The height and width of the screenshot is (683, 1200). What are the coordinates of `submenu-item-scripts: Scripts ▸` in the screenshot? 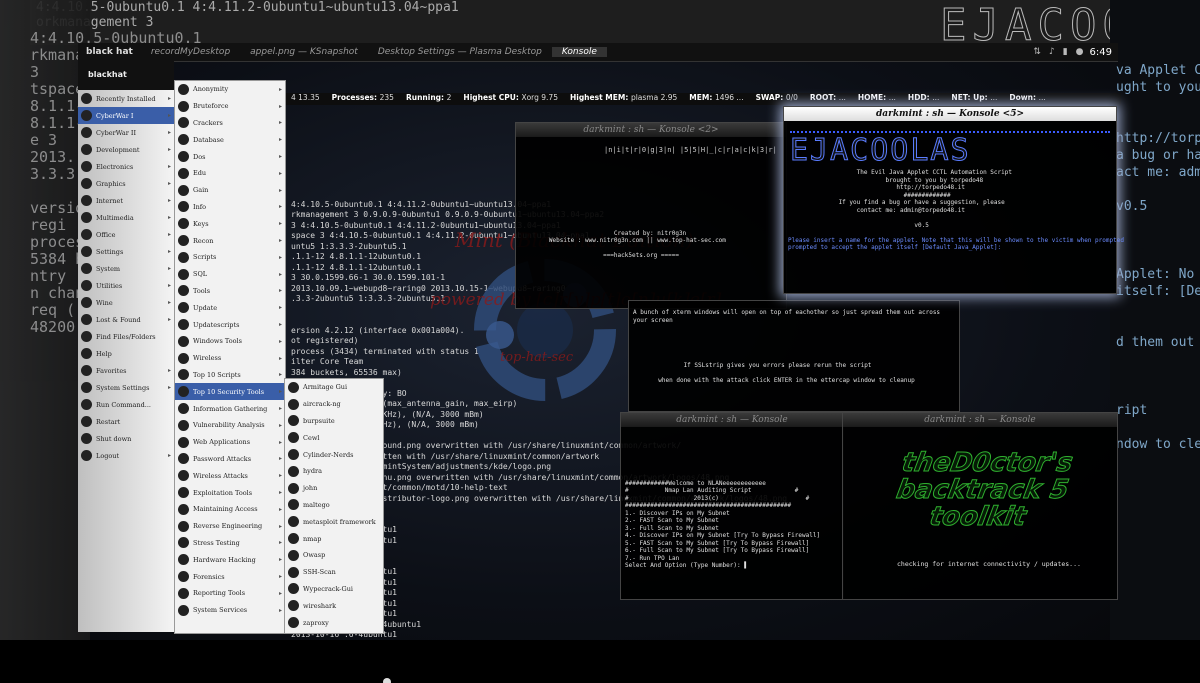 It's located at (230, 257).